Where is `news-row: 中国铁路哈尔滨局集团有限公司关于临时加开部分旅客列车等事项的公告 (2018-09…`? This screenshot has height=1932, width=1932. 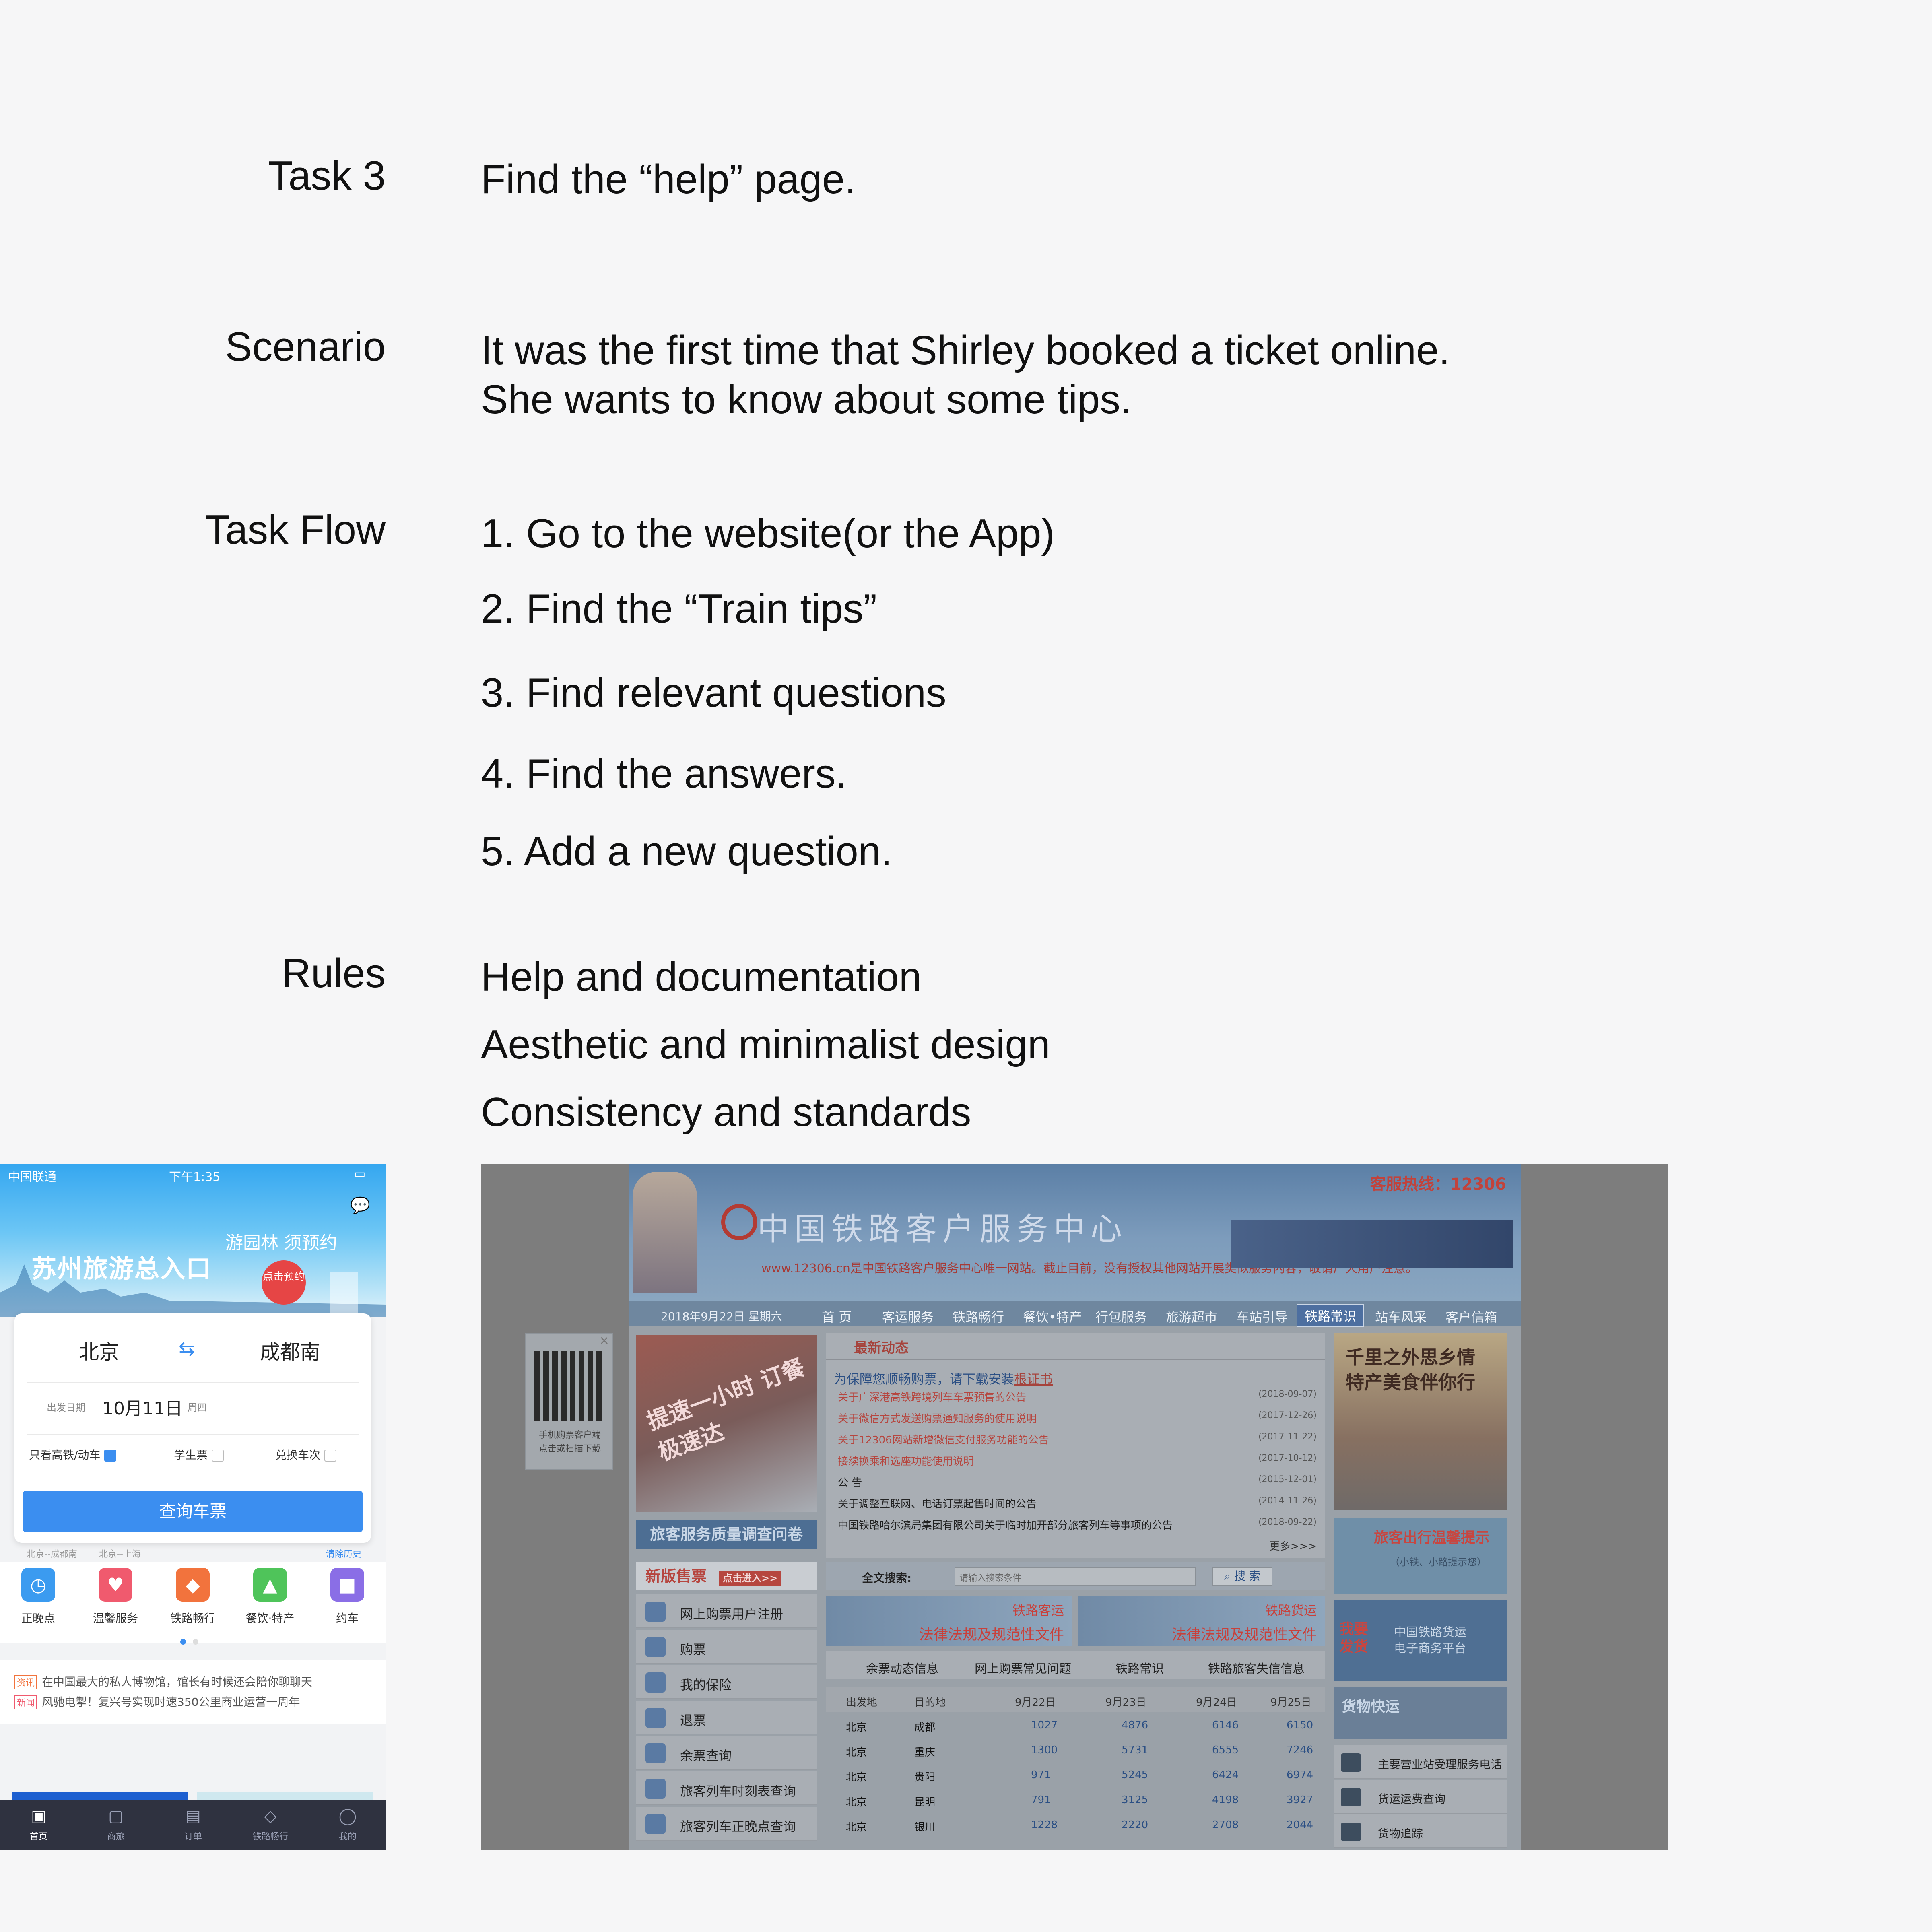 news-row: 中国铁路哈尔滨局集团有限公司关于临时加开部分旅客列车等事项的公告 (2018-09… is located at coordinates (1077, 1524).